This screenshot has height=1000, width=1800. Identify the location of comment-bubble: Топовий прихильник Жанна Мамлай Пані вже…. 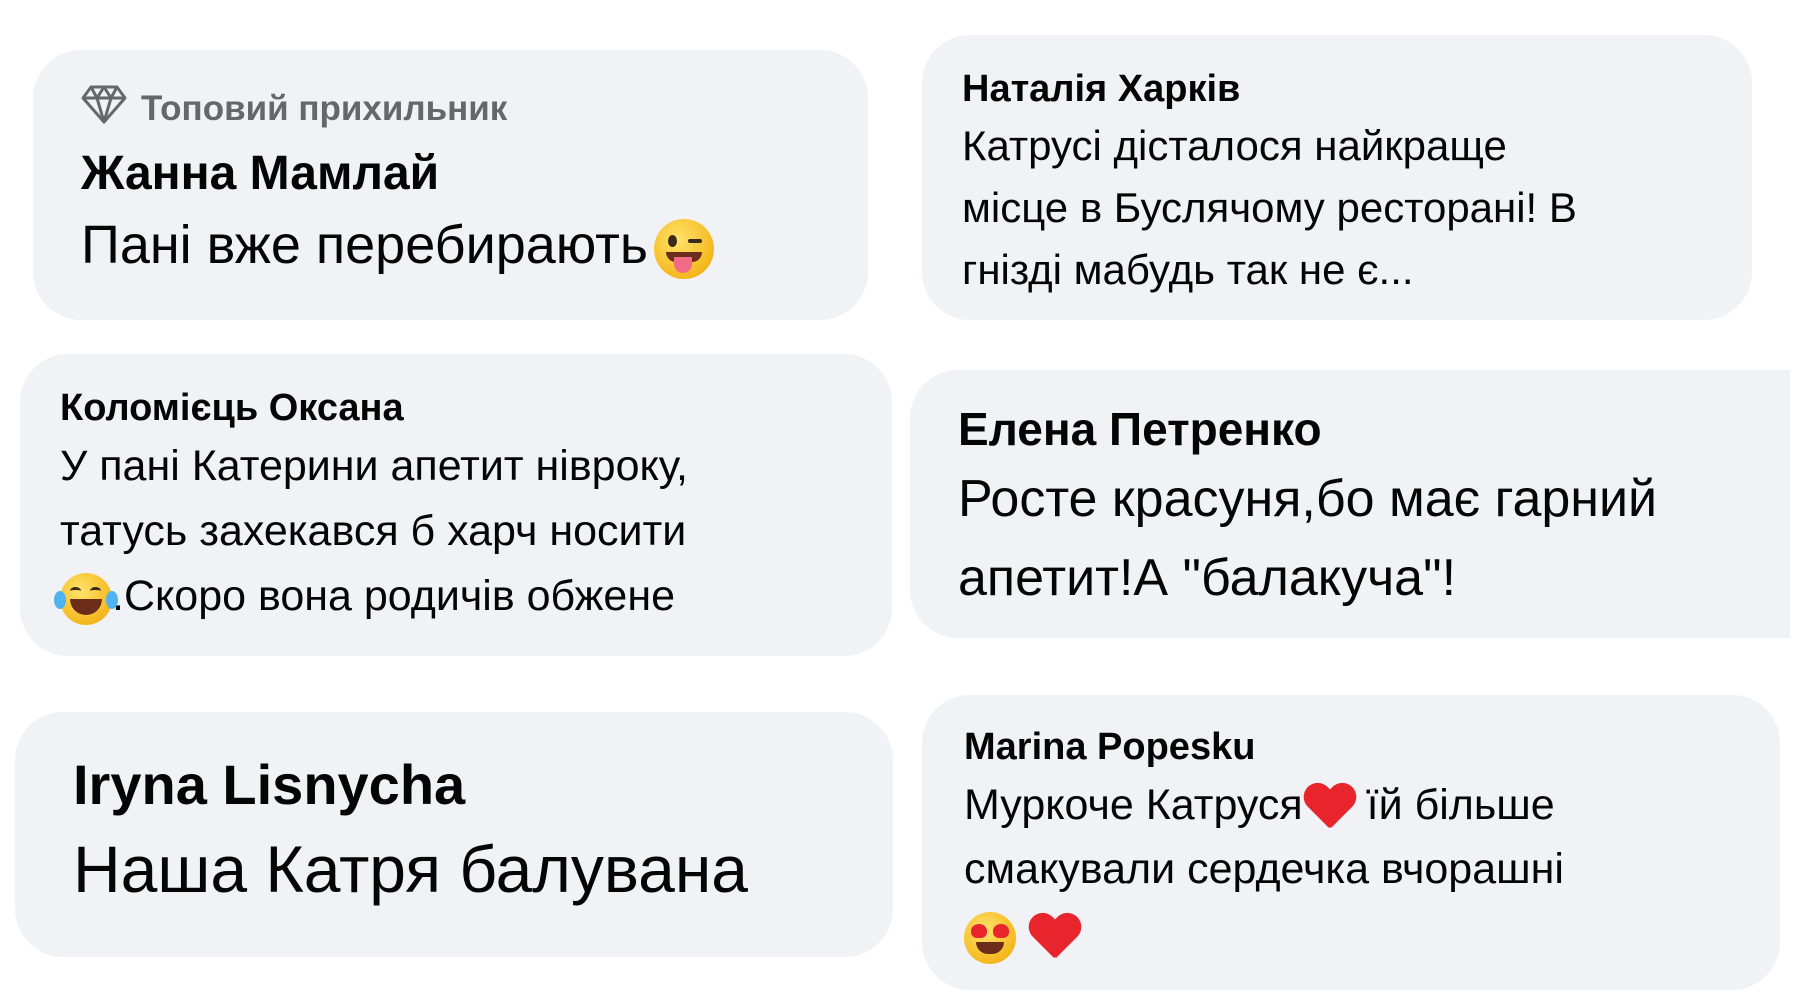
(450, 185).